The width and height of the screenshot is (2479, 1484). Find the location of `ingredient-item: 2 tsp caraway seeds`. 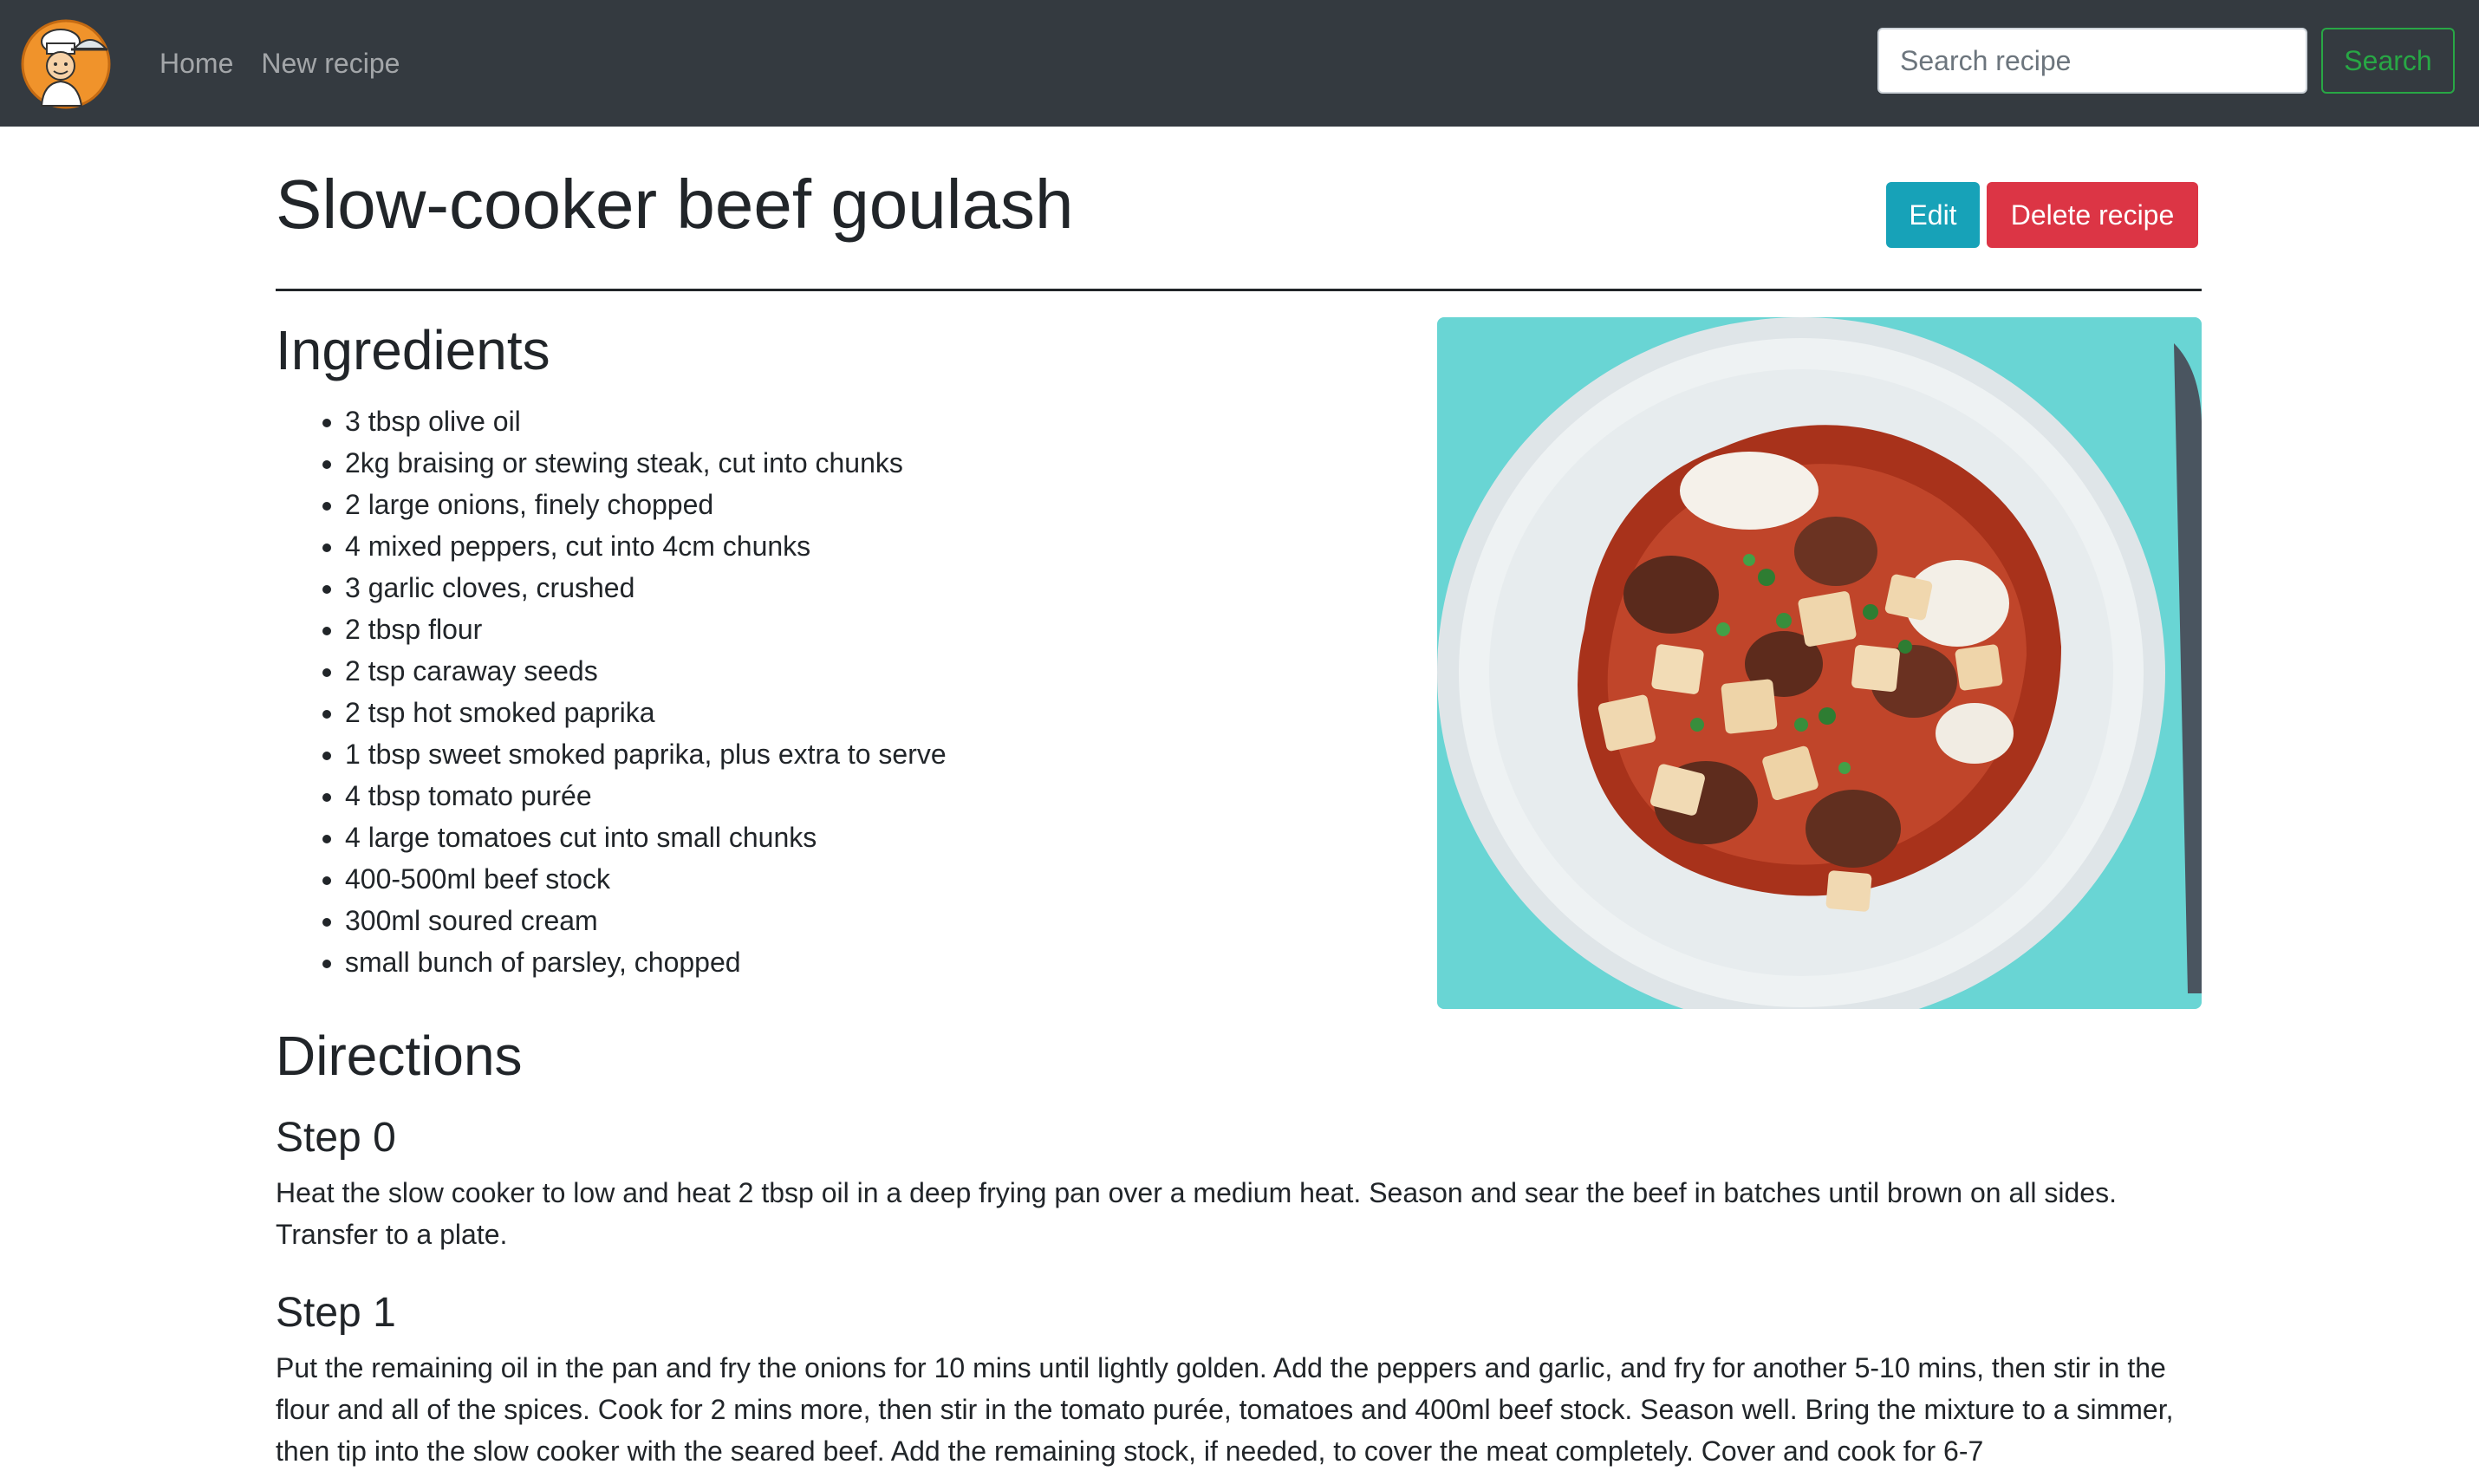

ingredient-item: 2 tsp caraway seeds is located at coordinates (646, 671).